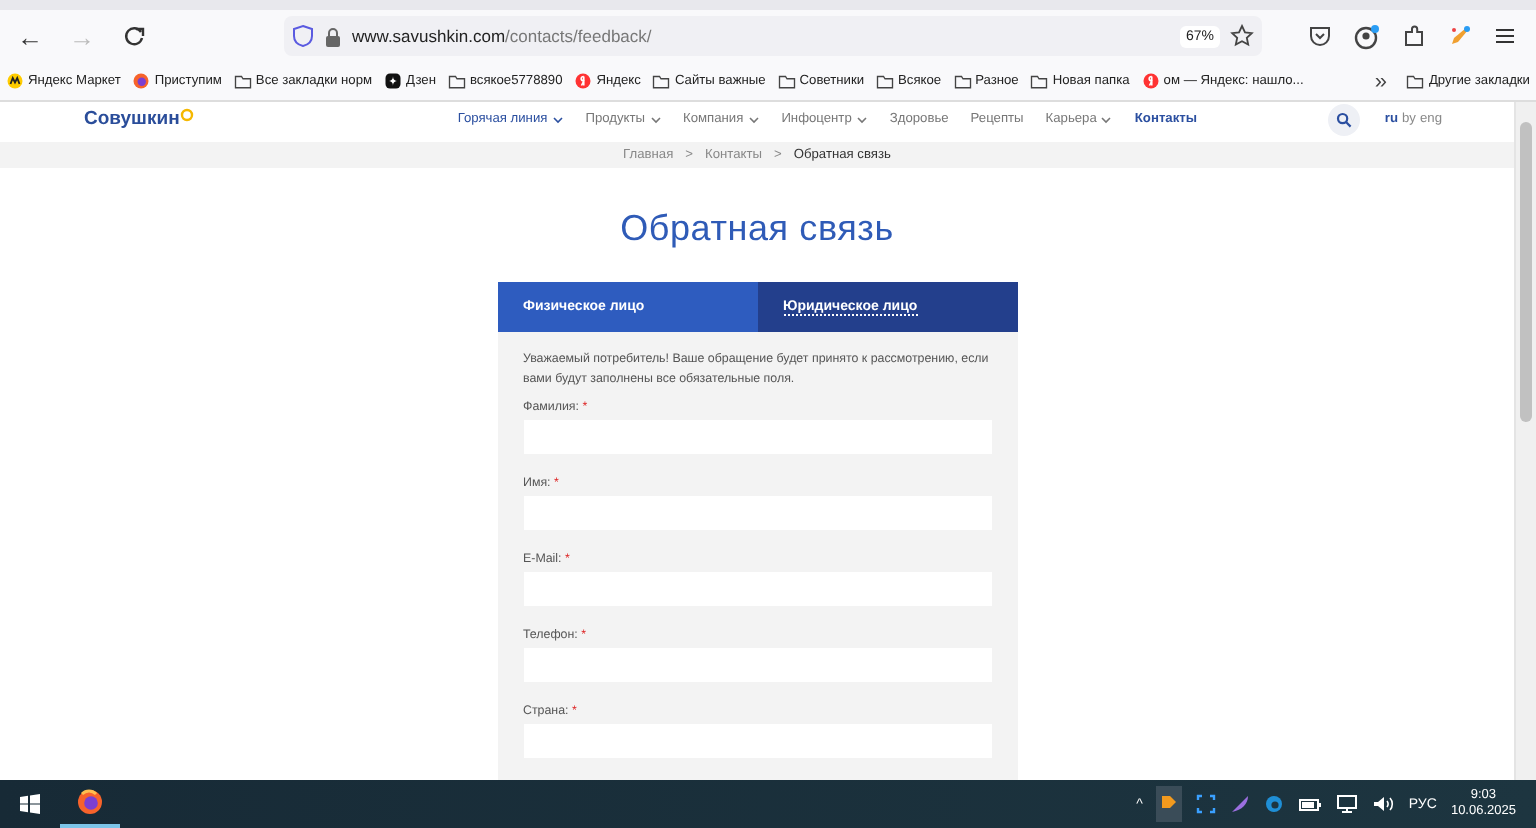 The image size is (1536, 828). Describe the element at coordinates (1169, 802) in the screenshot. I see `app-icon` at that location.